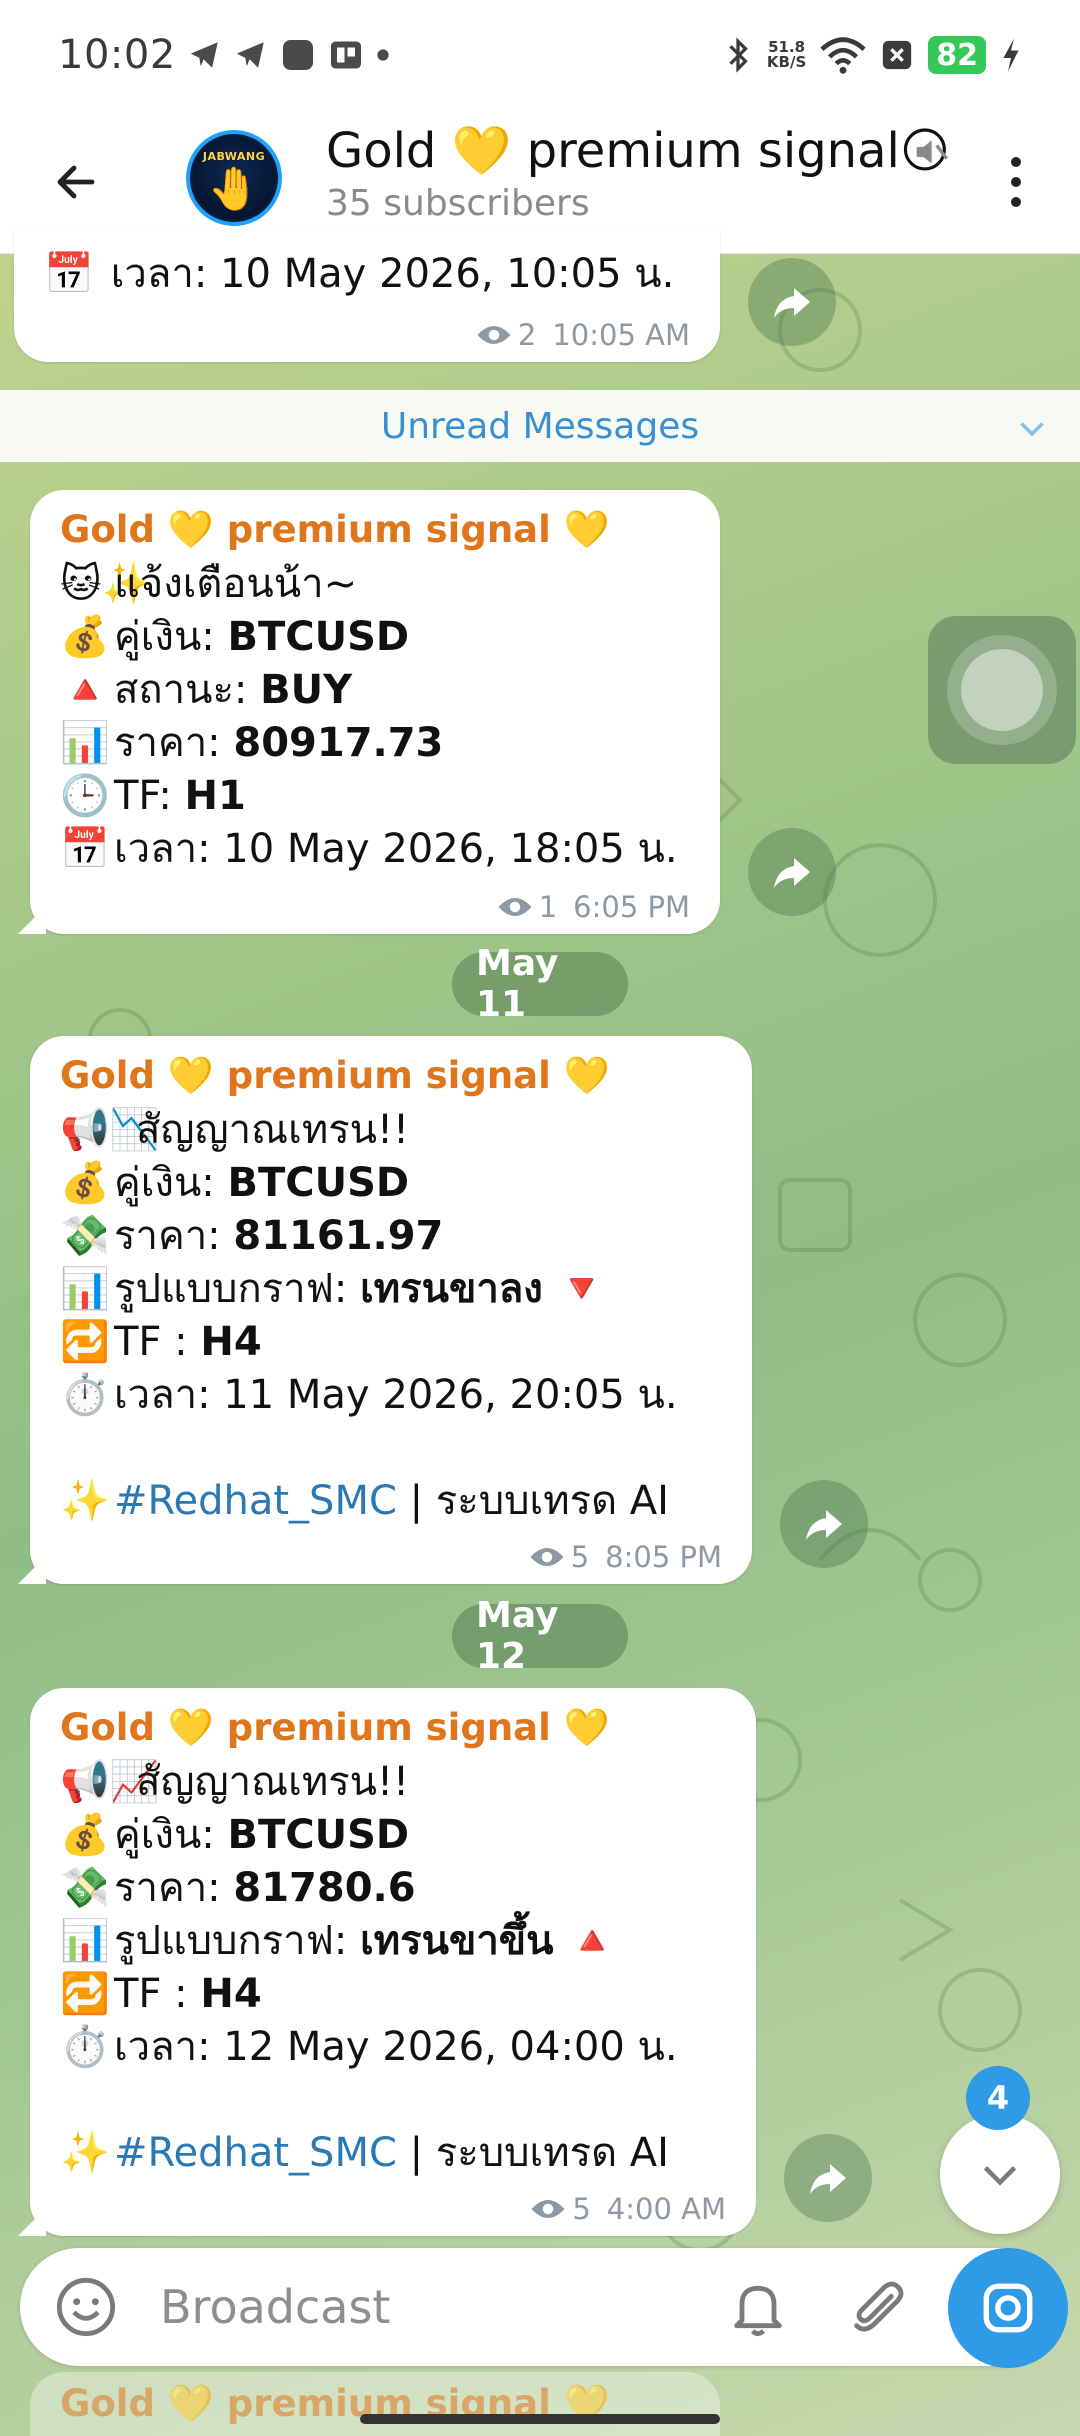  Describe the element at coordinates (375, 690) in the screenshot. I see `message-line: 🔺 สถานะ: BUY` at that location.